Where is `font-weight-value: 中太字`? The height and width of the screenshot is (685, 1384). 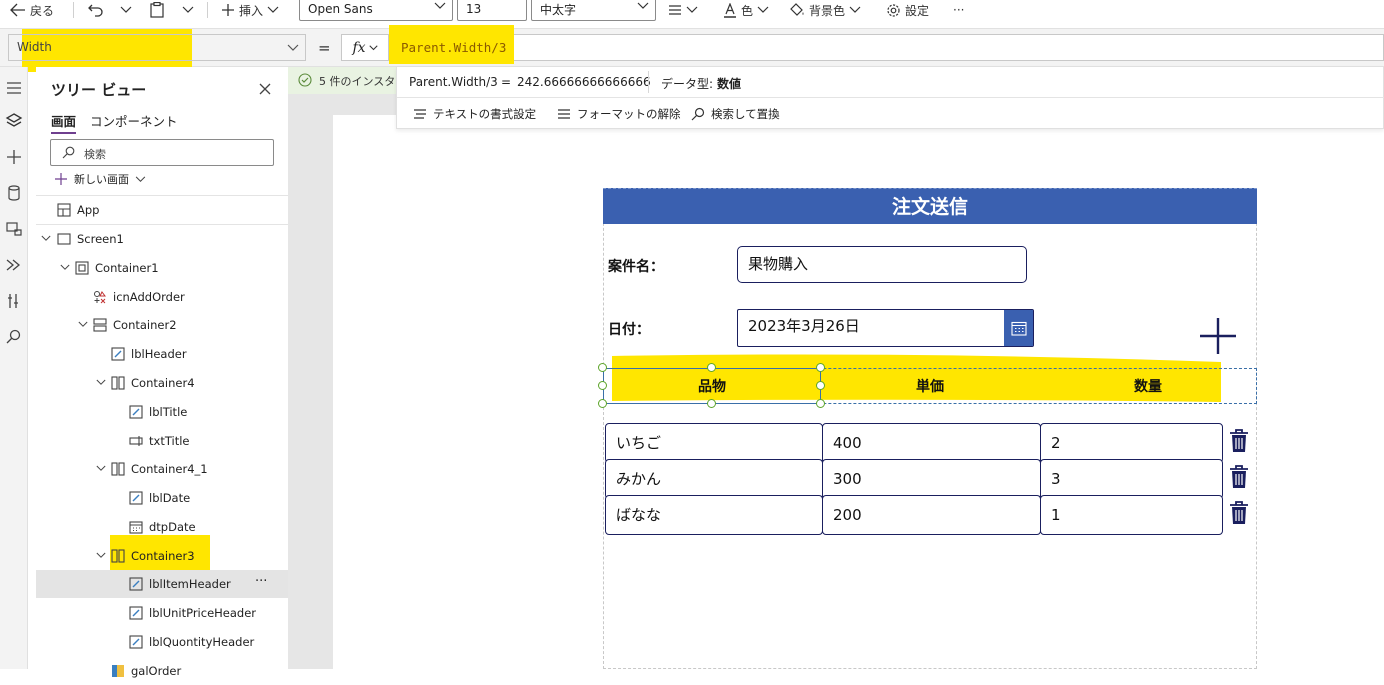
font-weight-value: 中太字 is located at coordinates (558, 9).